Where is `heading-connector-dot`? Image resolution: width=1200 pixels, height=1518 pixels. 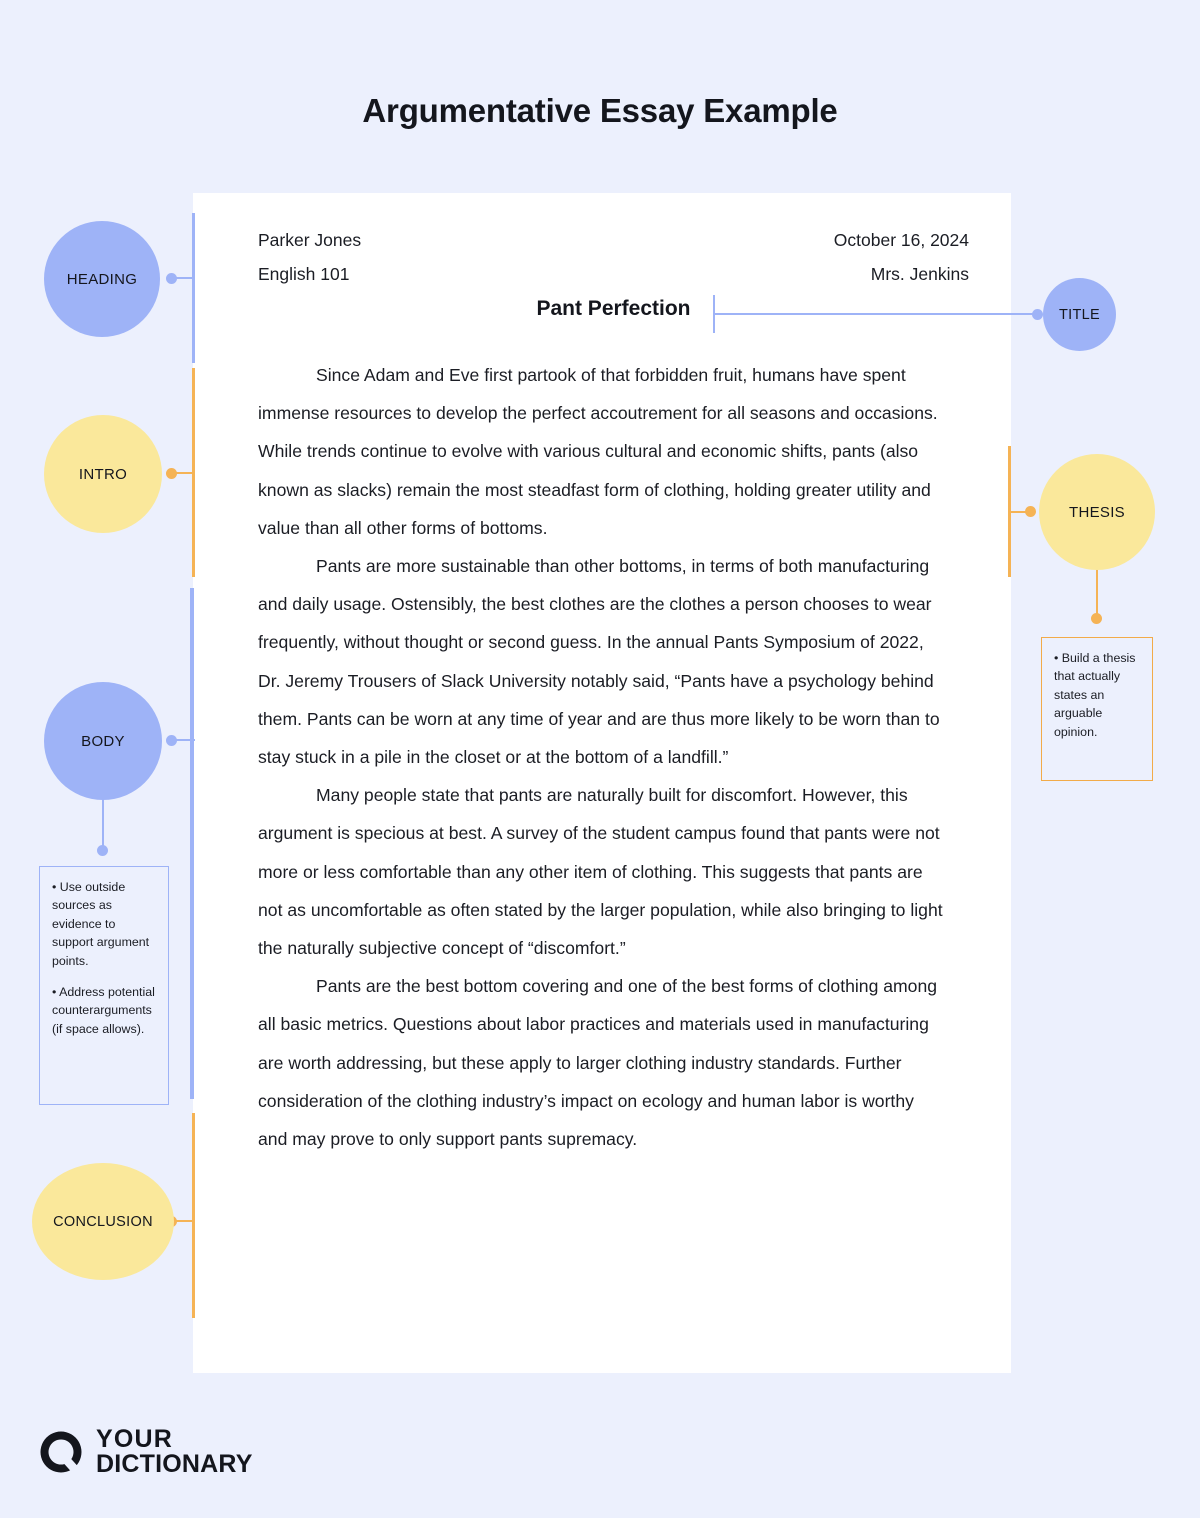 heading-connector-dot is located at coordinates (171, 278).